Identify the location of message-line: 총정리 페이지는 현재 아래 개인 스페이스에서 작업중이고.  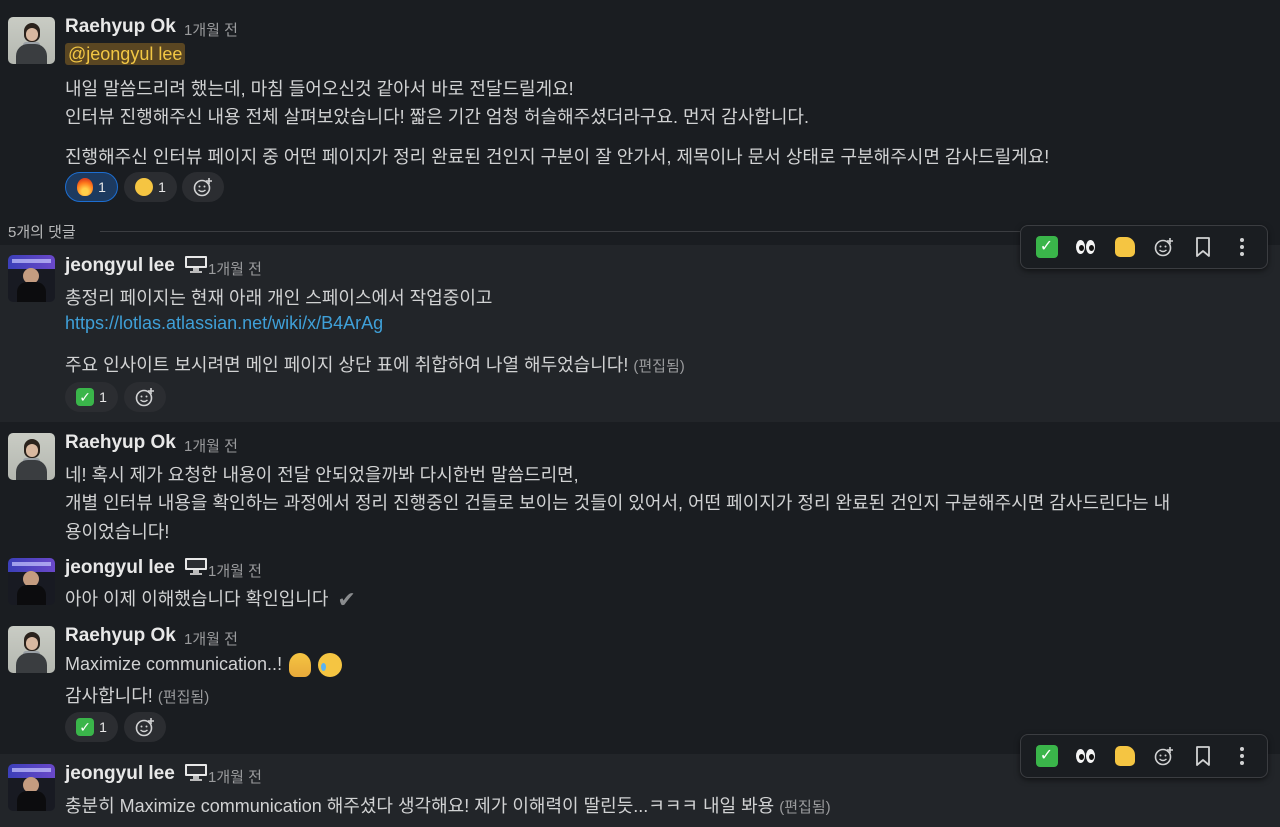
(279, 298).